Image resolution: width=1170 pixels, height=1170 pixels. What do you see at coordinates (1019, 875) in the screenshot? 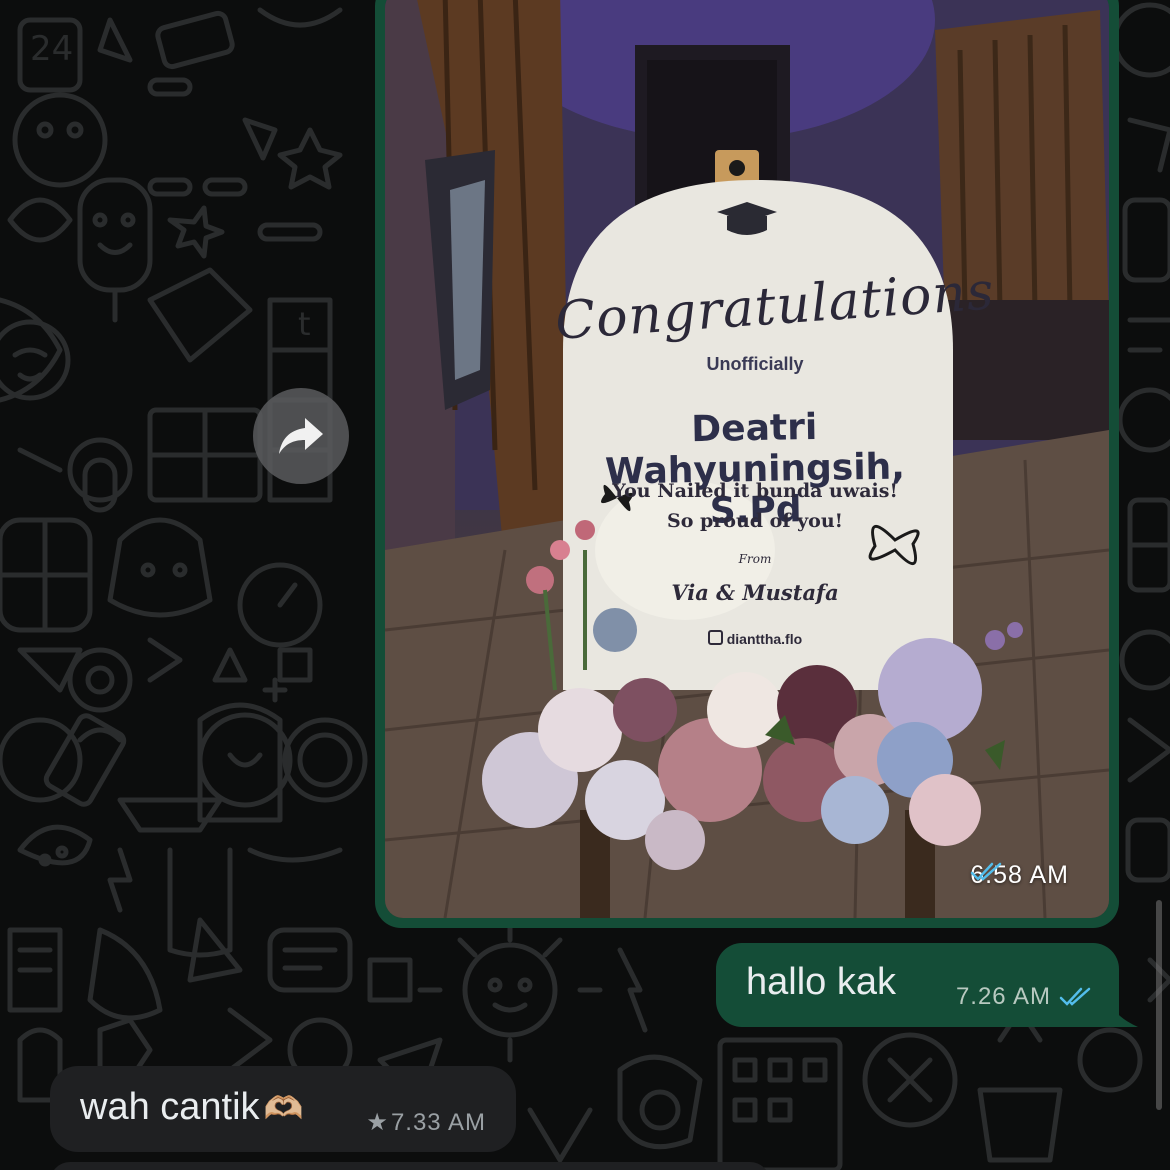
I see `image-message-meta: 6.58 AM` at bounding box center [1019, 875].